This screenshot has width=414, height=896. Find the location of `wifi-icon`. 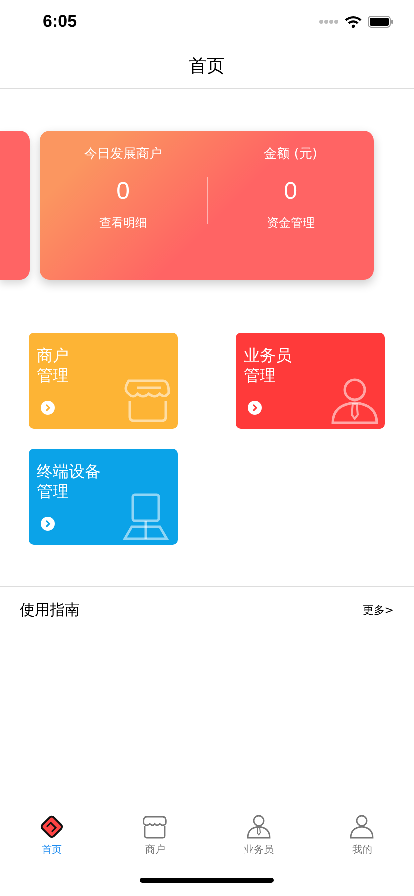

wifi-icon is located at coordinates (353, 22).